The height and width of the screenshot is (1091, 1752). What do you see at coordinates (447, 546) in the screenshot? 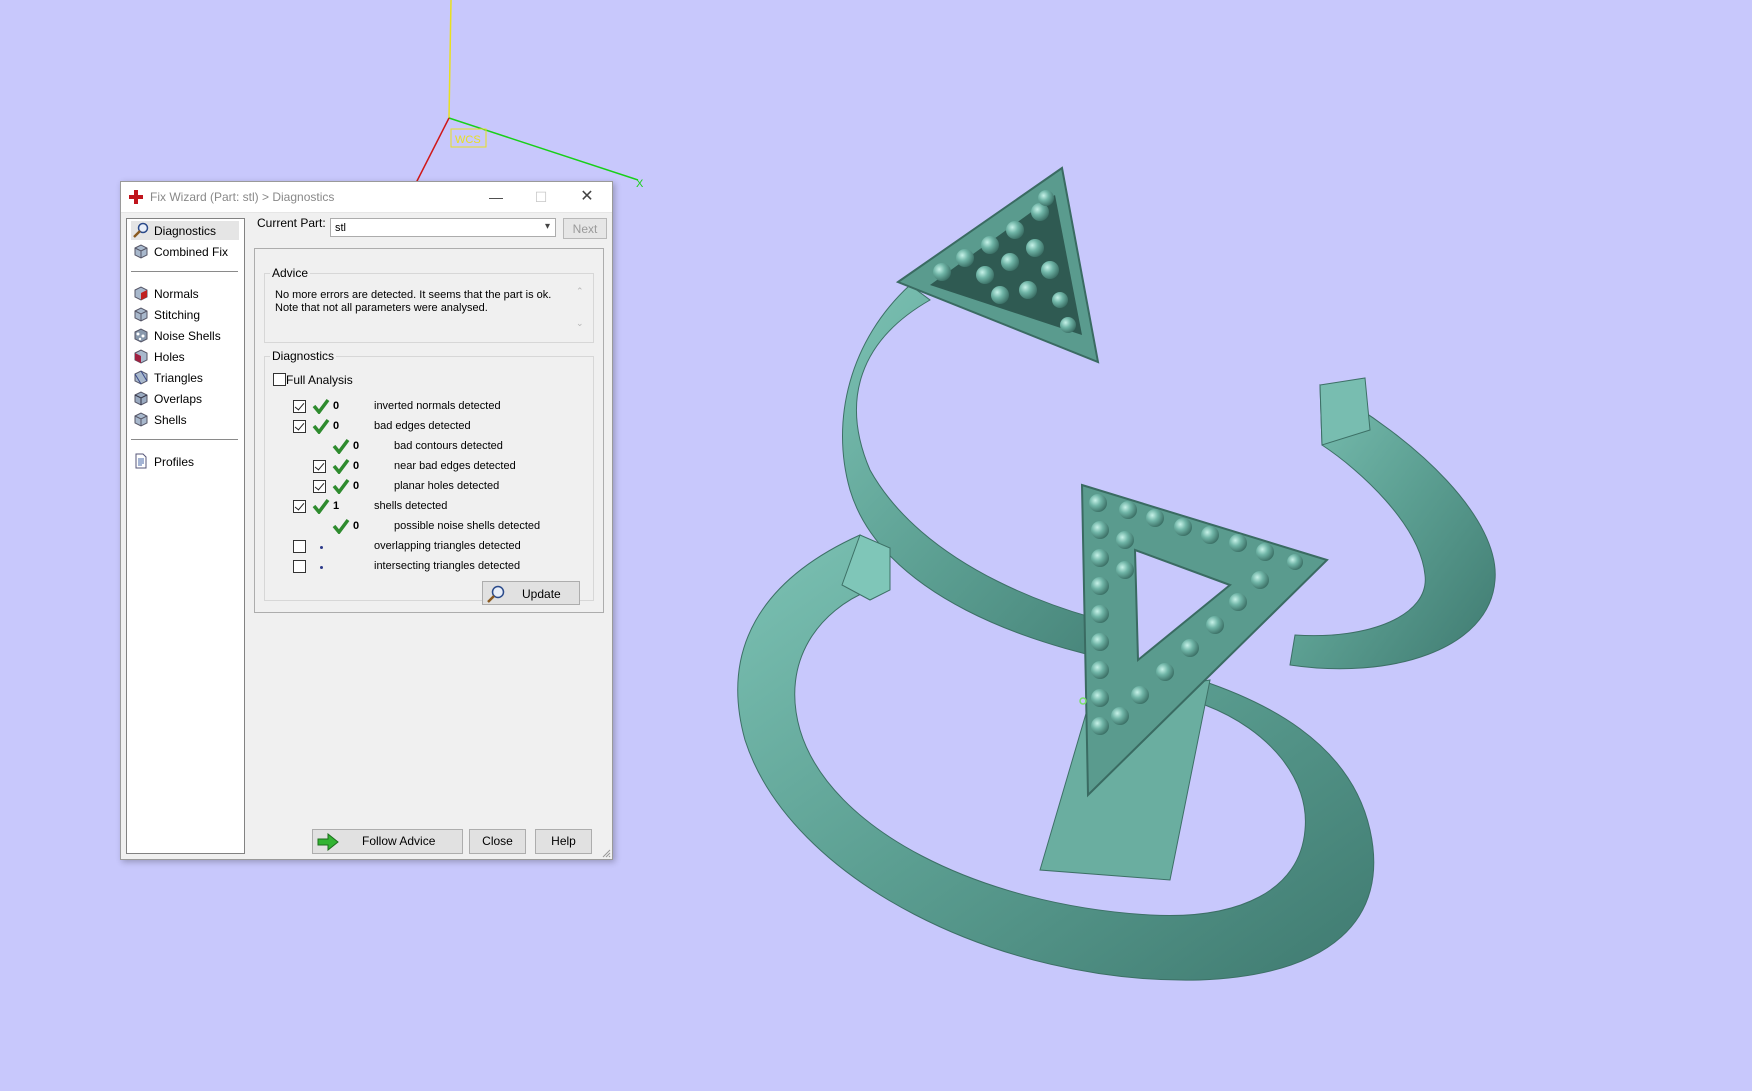
I see `overlapping-triangles-label: overlapping triangles detected` at bounding box center [447, 546].